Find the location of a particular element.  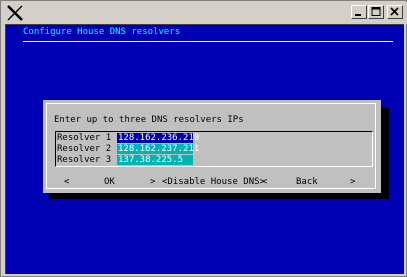

maximize-button is located at coordinates (376, 12).